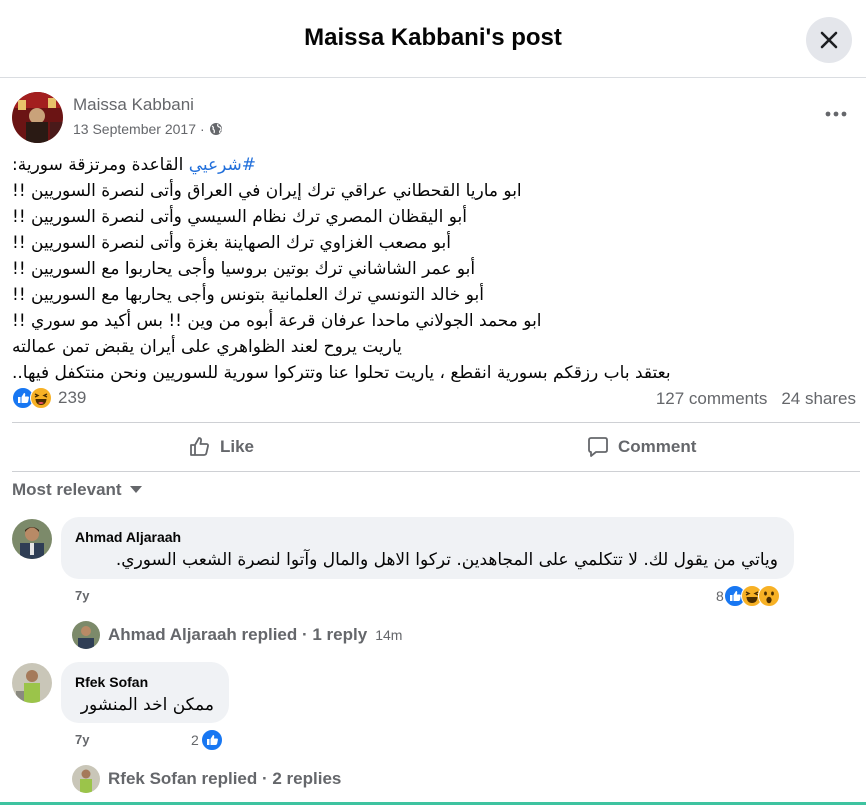  What do you see at coordinates (41, 398) in the screenshot?
I see `haha-reaction-icon` at bounding box center [41, 398].